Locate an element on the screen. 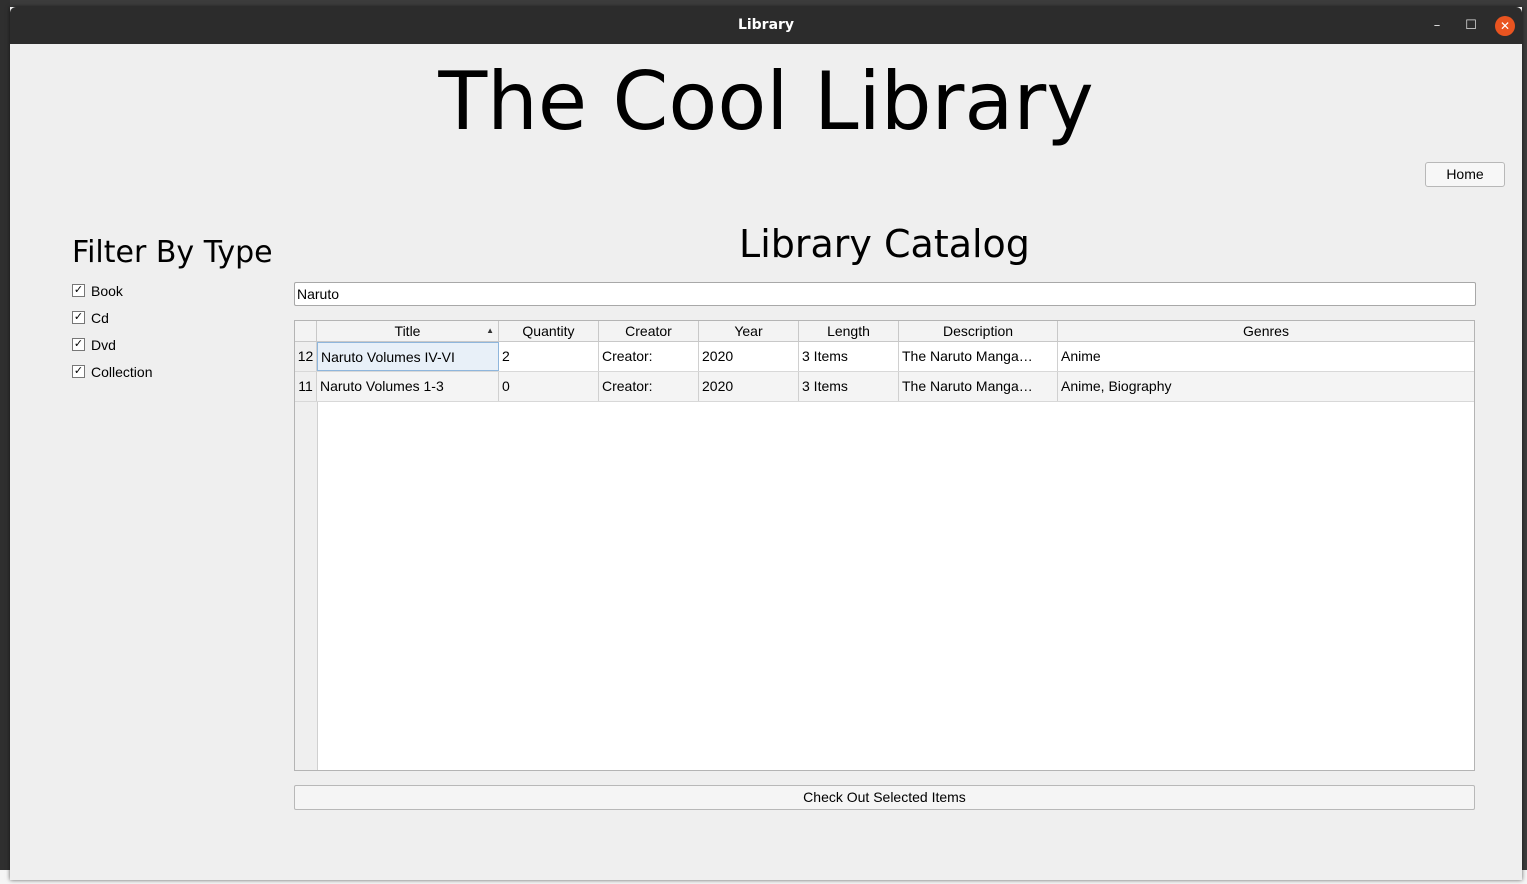 The width and height of the screenshot is (1527, 884). row-number: 11 is located at coordinates (306, 386).